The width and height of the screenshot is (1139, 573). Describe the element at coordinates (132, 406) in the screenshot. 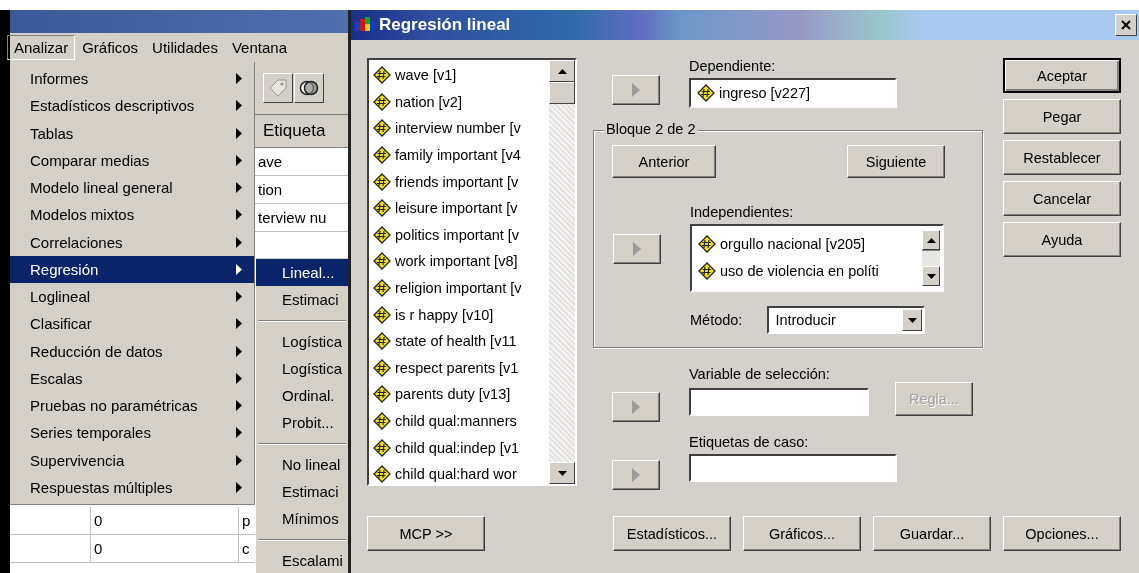

I see `menu-item: Pruebas no paramétricas` at that location.